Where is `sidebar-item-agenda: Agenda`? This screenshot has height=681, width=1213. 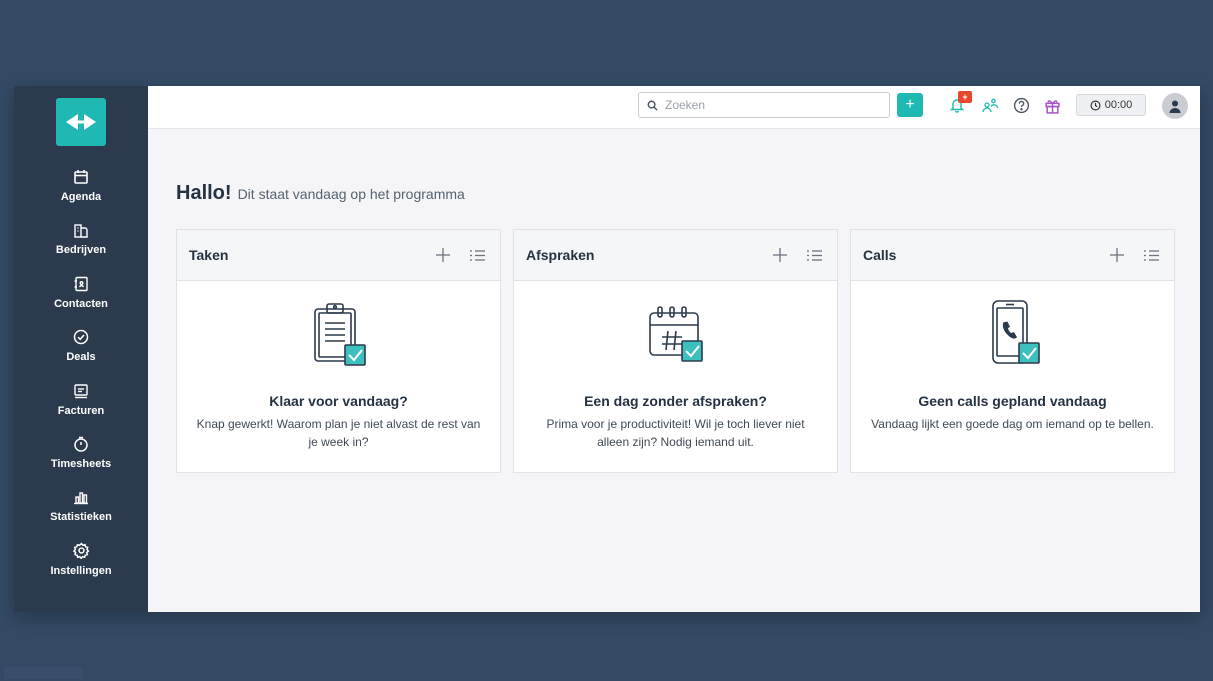 sidebar-item-agenda: Agenda is located at coordinates (81, 192).